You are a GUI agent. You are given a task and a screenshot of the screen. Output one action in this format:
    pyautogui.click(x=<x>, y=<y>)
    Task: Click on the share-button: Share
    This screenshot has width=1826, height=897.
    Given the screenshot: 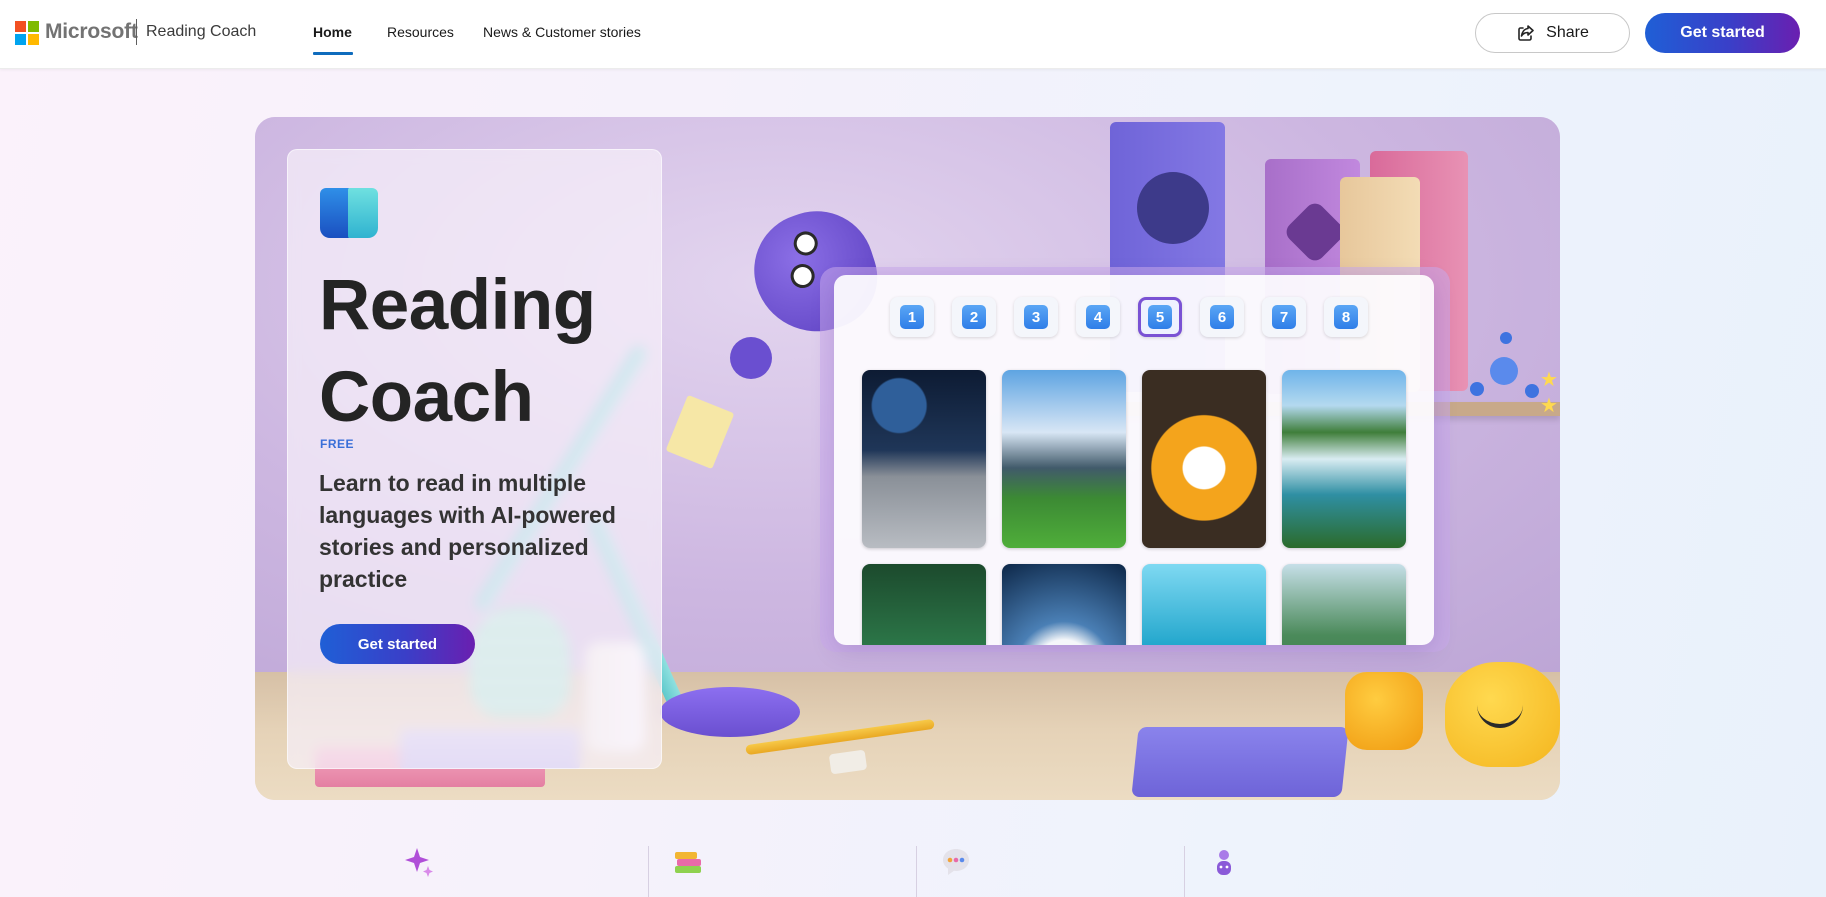 What is the action you would take?
    pyautogui.click(x=1552, y=33)
    